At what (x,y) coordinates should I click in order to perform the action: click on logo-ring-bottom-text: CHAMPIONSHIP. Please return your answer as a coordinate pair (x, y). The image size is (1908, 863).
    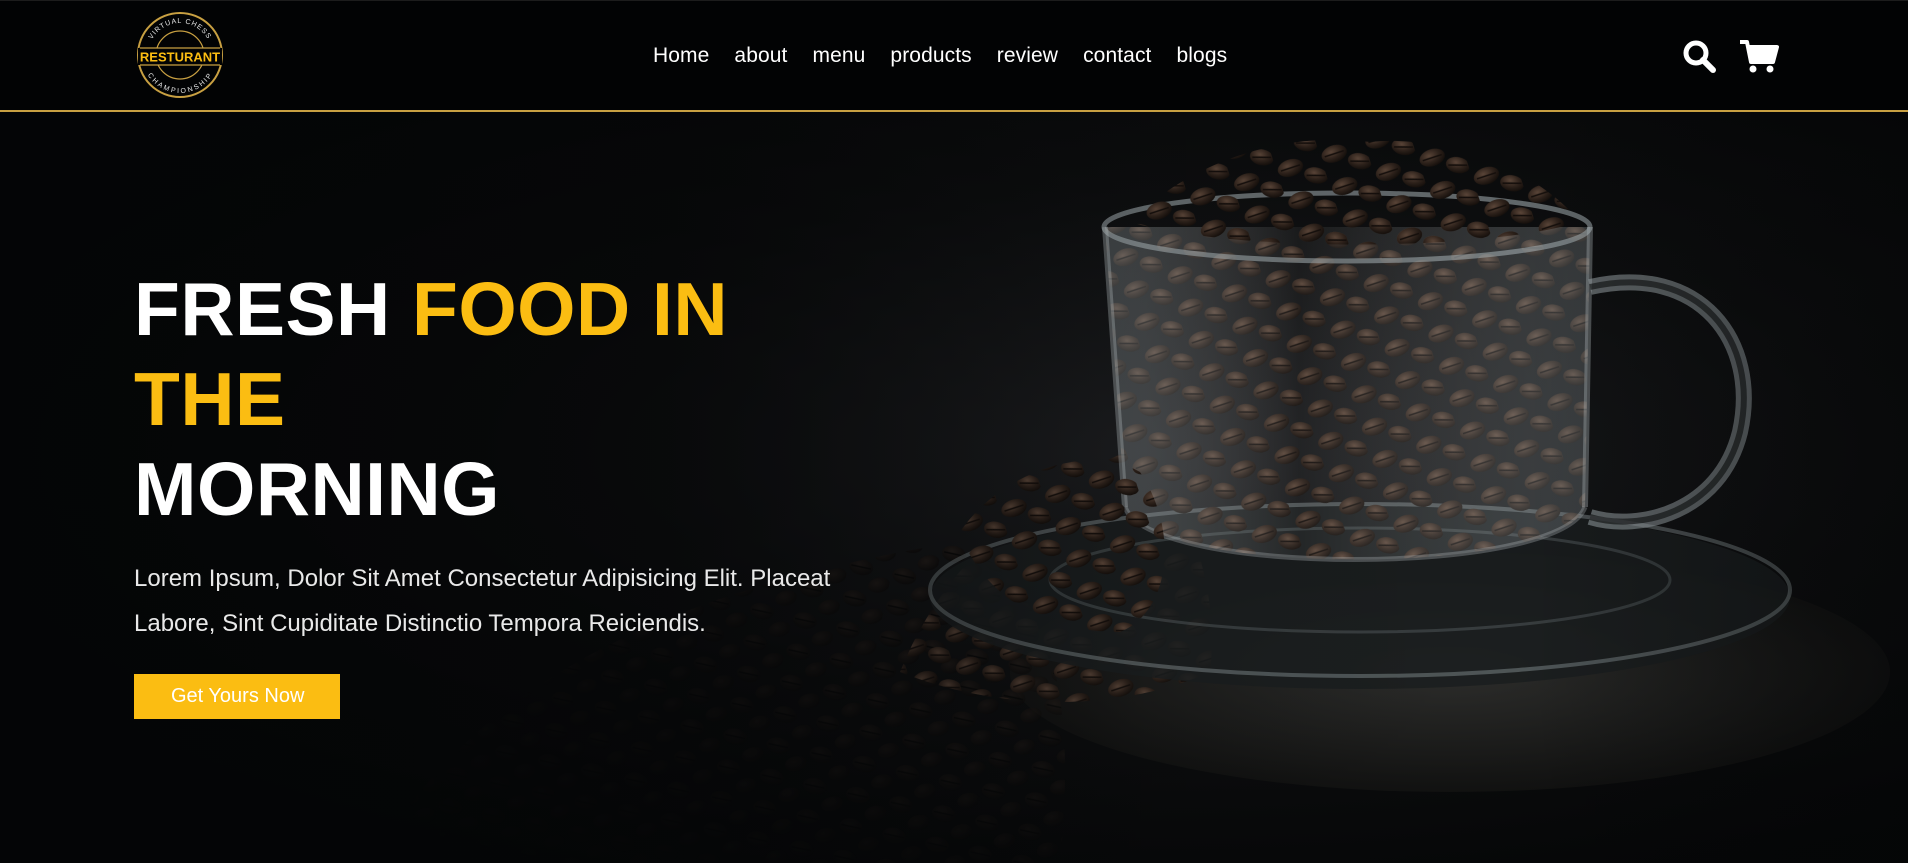
    Looking at the image, I should click on (179, 83).